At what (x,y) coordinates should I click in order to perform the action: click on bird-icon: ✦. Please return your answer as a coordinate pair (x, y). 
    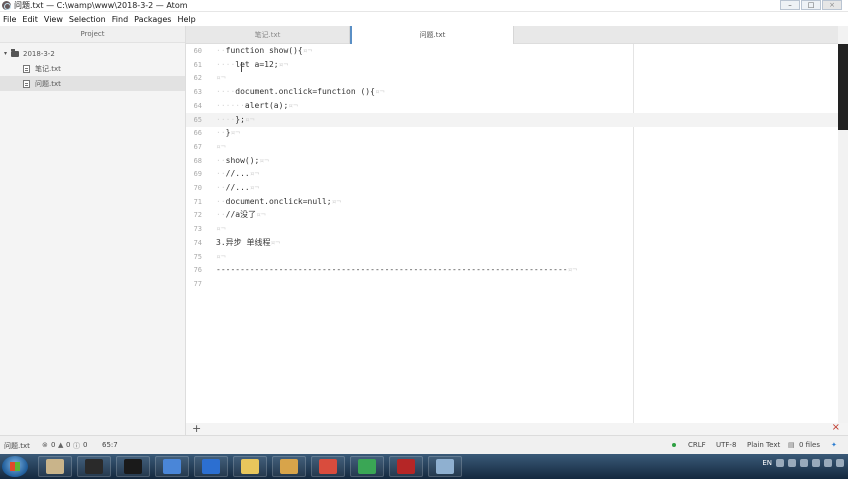
    Looking at the image, I should click on (834, 445).